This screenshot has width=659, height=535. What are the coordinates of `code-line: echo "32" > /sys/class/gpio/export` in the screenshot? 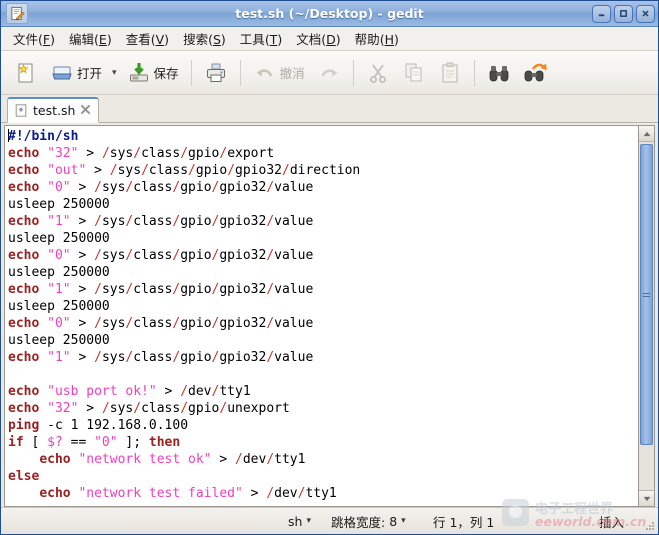 It's located at (323, 153).